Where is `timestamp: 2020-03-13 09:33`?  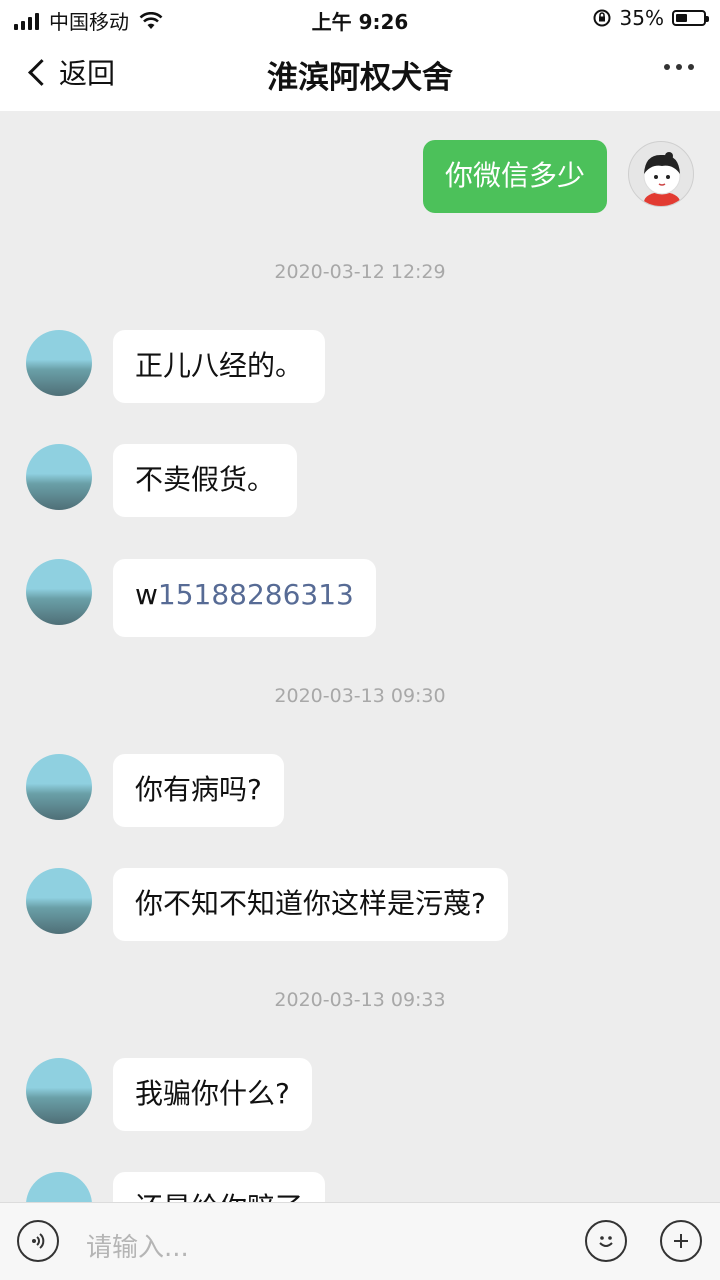
timestamp: 2020-03-13 09:33 is located at coordinates (360, 1000).